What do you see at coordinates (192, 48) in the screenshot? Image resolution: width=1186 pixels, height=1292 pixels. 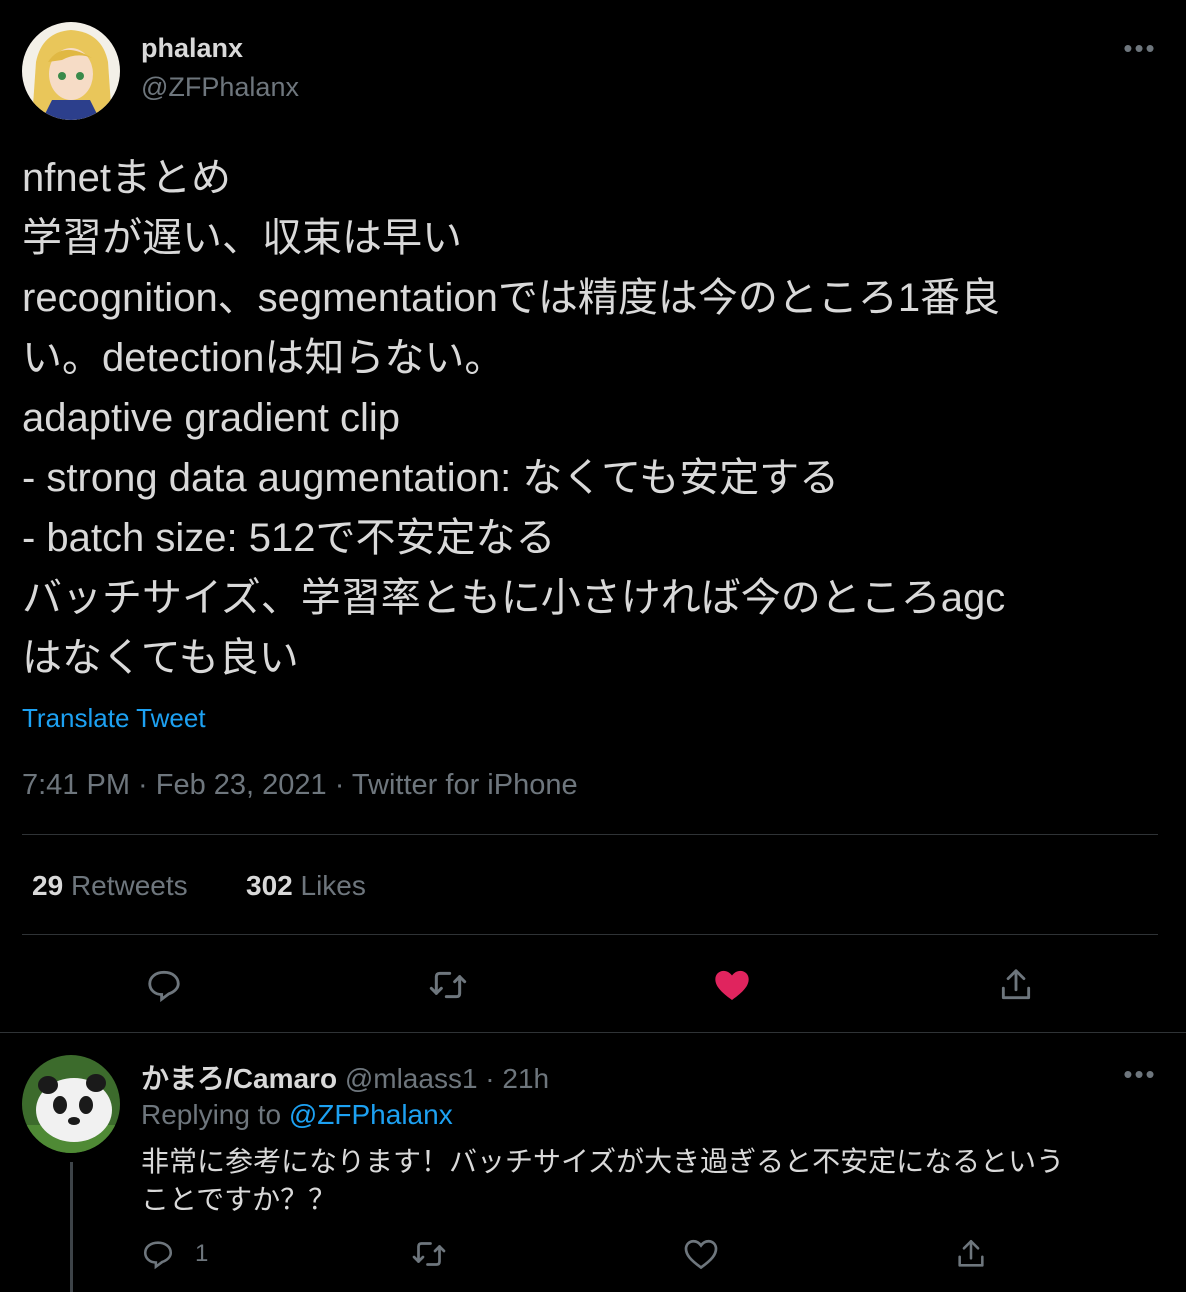 I see `tweet-author-name: phalanx` at bounding box center [192, 48].